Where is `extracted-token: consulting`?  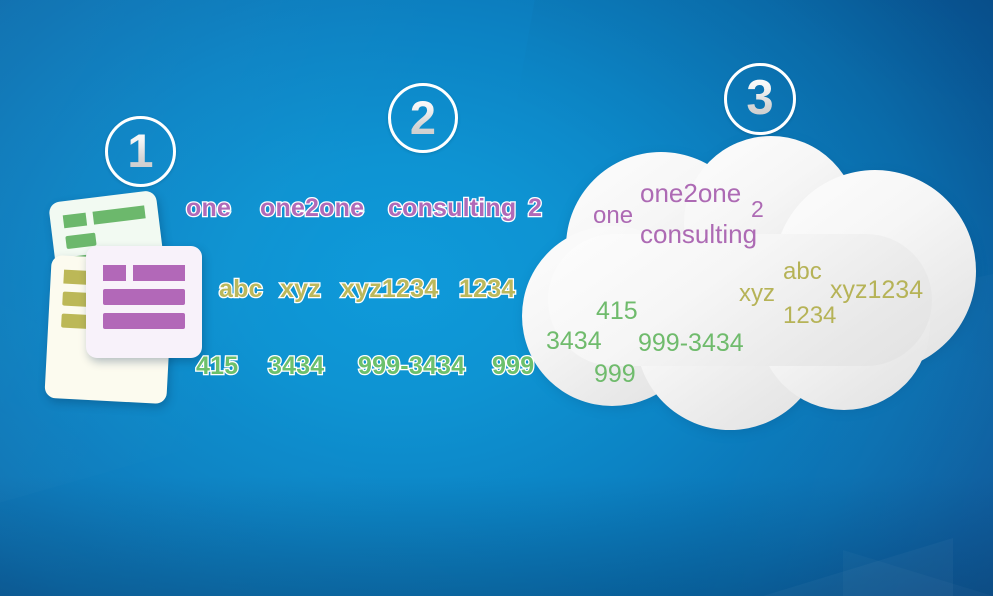
extracted-token: consulting is located at coordinates (452, 208).